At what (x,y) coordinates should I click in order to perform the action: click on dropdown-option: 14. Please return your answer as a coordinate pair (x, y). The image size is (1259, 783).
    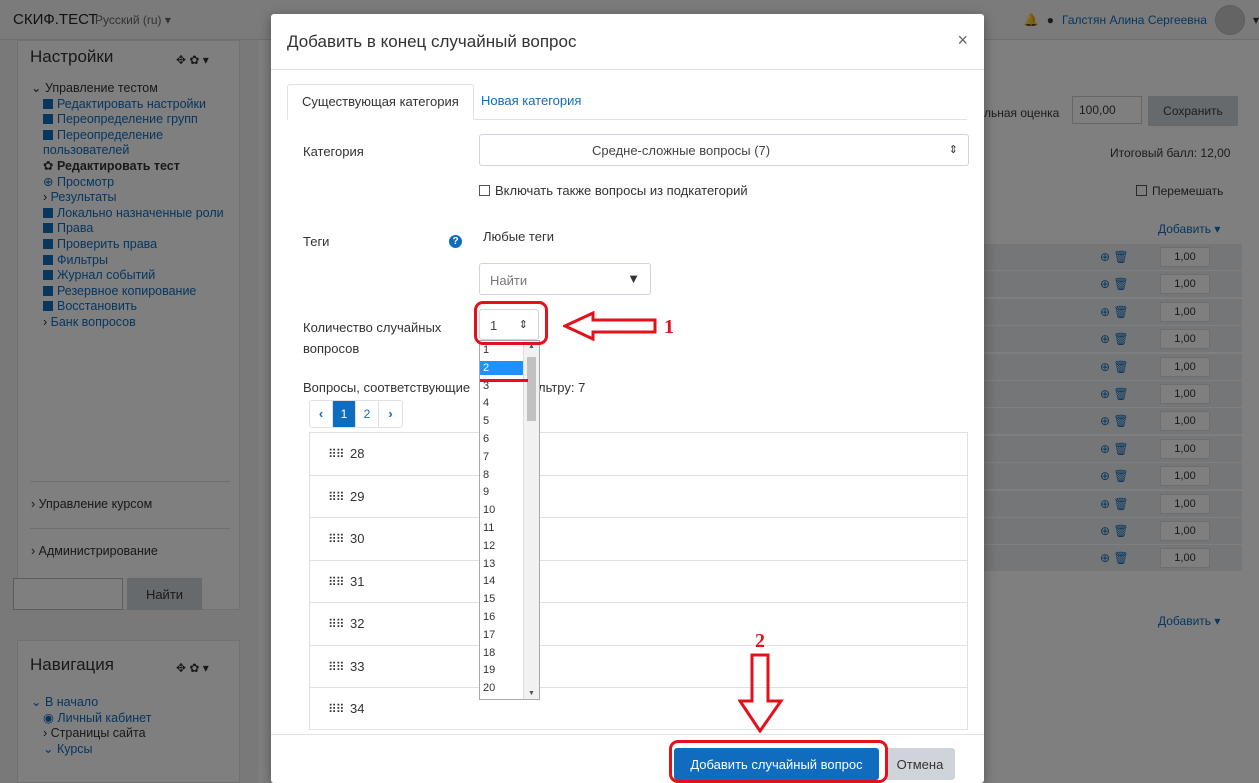
    Looking at the image, I should click on (502, 581).